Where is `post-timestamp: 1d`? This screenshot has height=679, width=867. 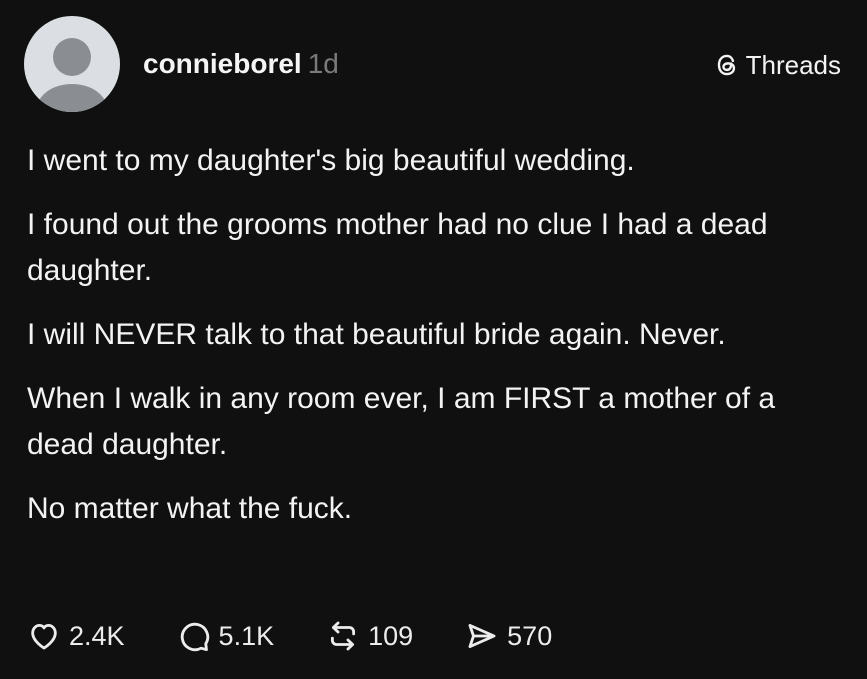
post-timestamp: 1d is located at coordinates (323, 63).